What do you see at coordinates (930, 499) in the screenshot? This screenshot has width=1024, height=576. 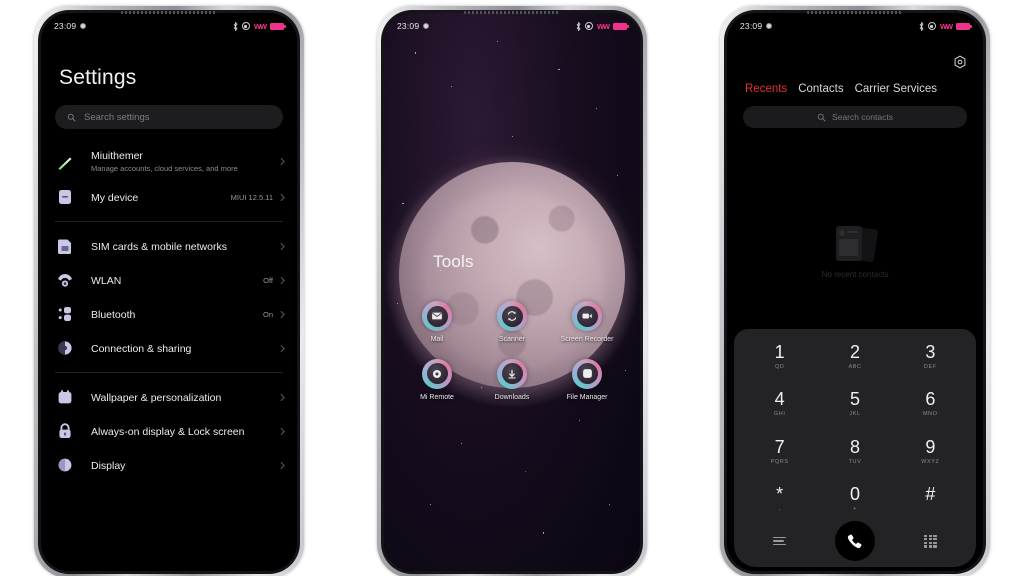 I see `key-hash: #` at bounding box center [930, 499].